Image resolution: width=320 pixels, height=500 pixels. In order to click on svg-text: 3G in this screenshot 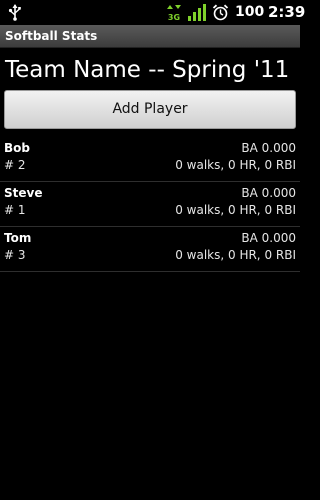, I will do `click(174, 17)`.